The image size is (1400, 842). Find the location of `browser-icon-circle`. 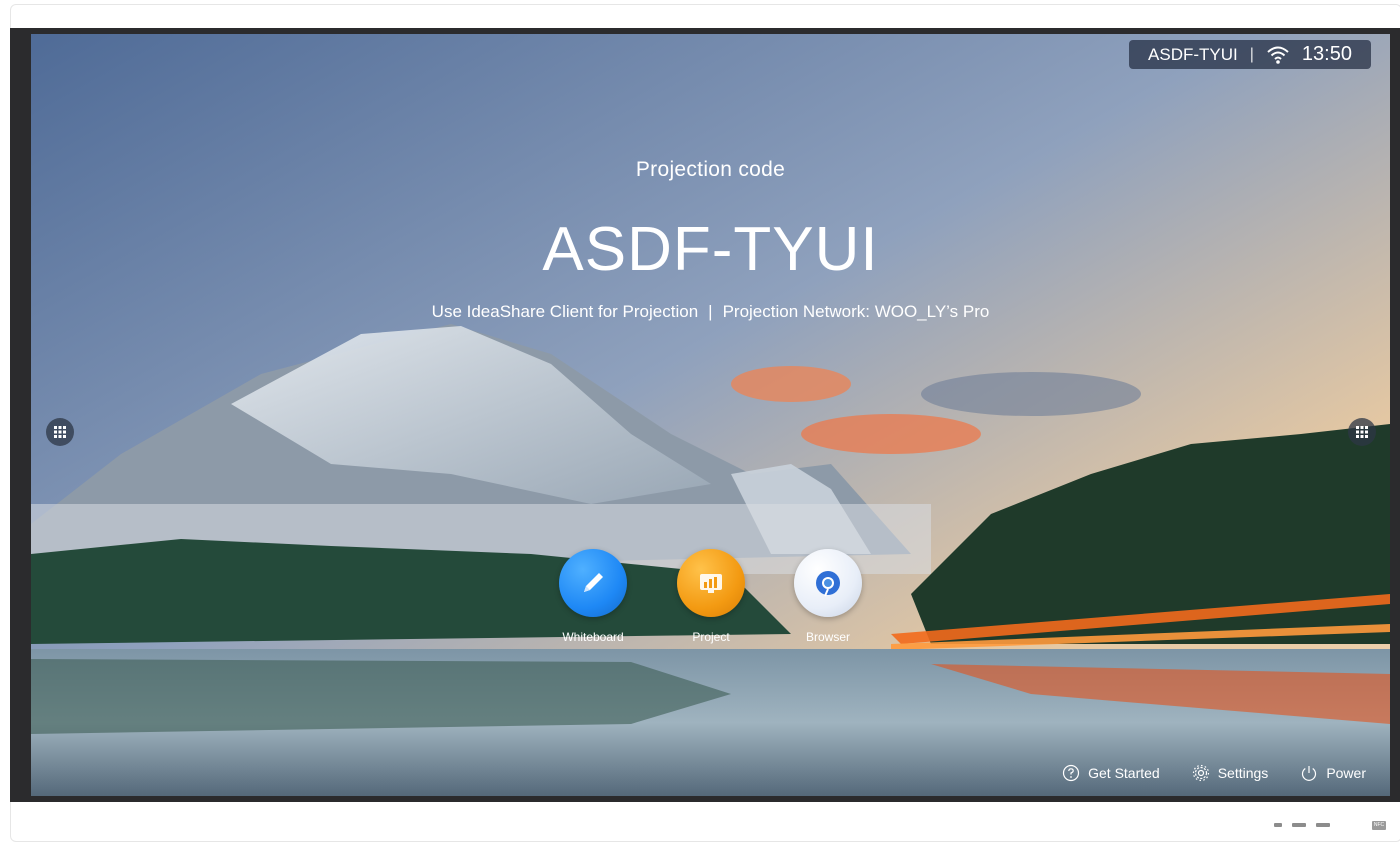

browser-icon-circle is located at coordinates (828, 583).